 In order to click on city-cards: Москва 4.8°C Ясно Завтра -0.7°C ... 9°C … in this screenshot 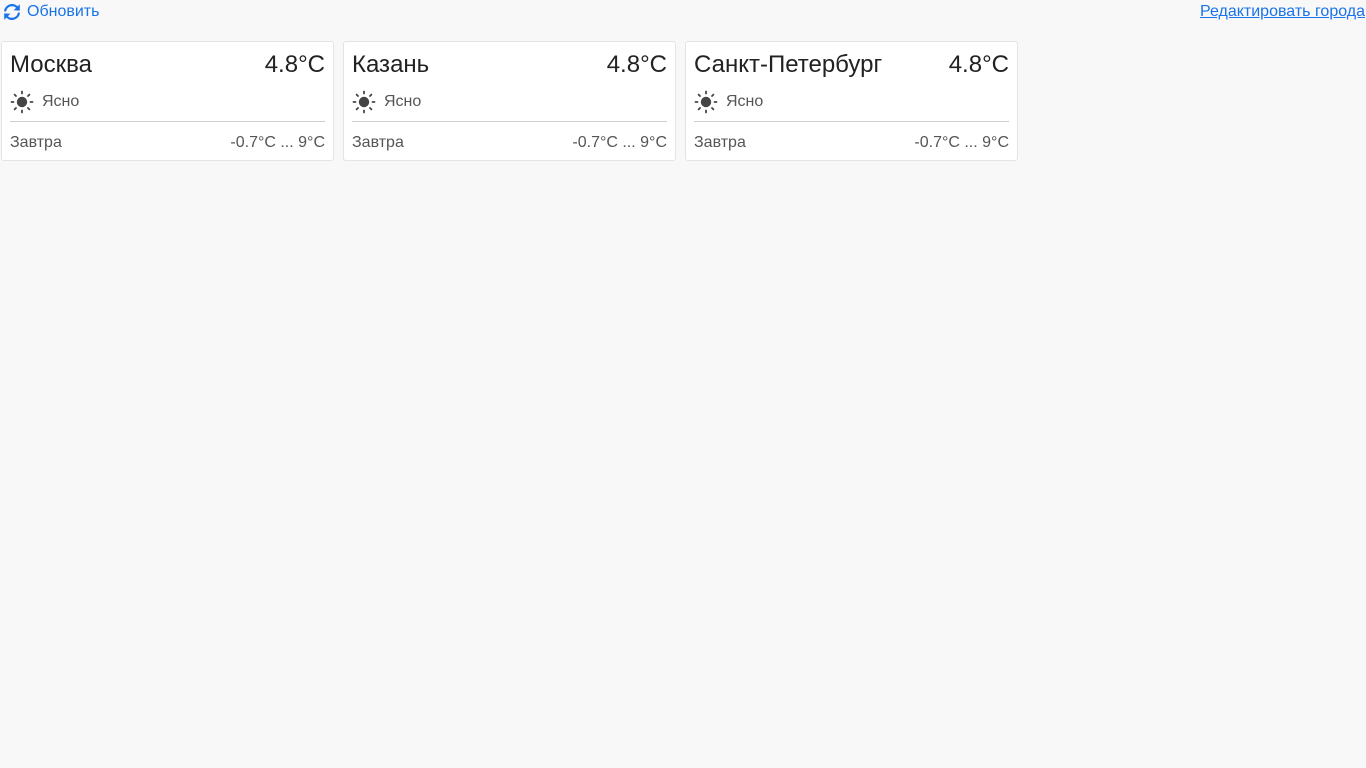, I will do `click(509, 101)`.